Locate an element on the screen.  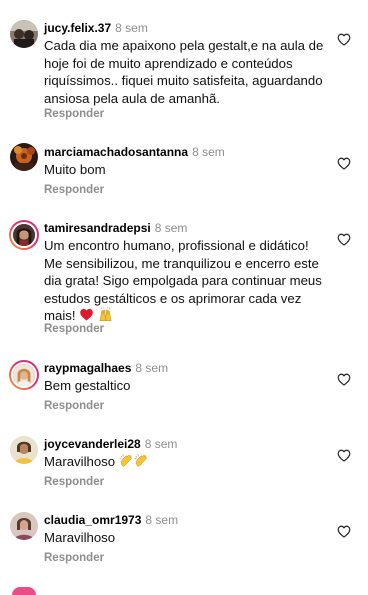
comment-meta: claudia_omr1973 8 sem is located at coordinates (111, 520).